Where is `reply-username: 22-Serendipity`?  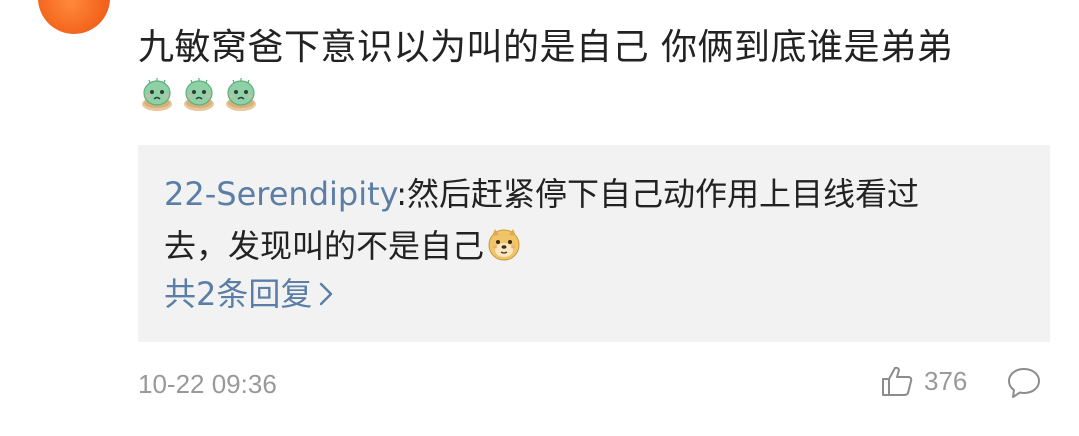
reply-username: 22-Serendipity is located at coordinates (280, 194).